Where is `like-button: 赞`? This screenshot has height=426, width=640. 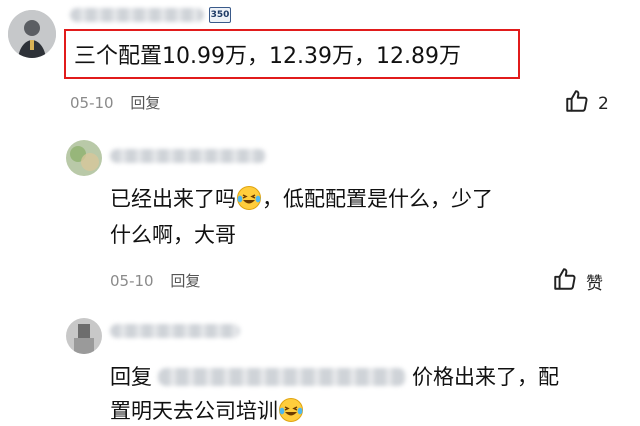
like-button: 赞 is located at coordinates (577, 281).